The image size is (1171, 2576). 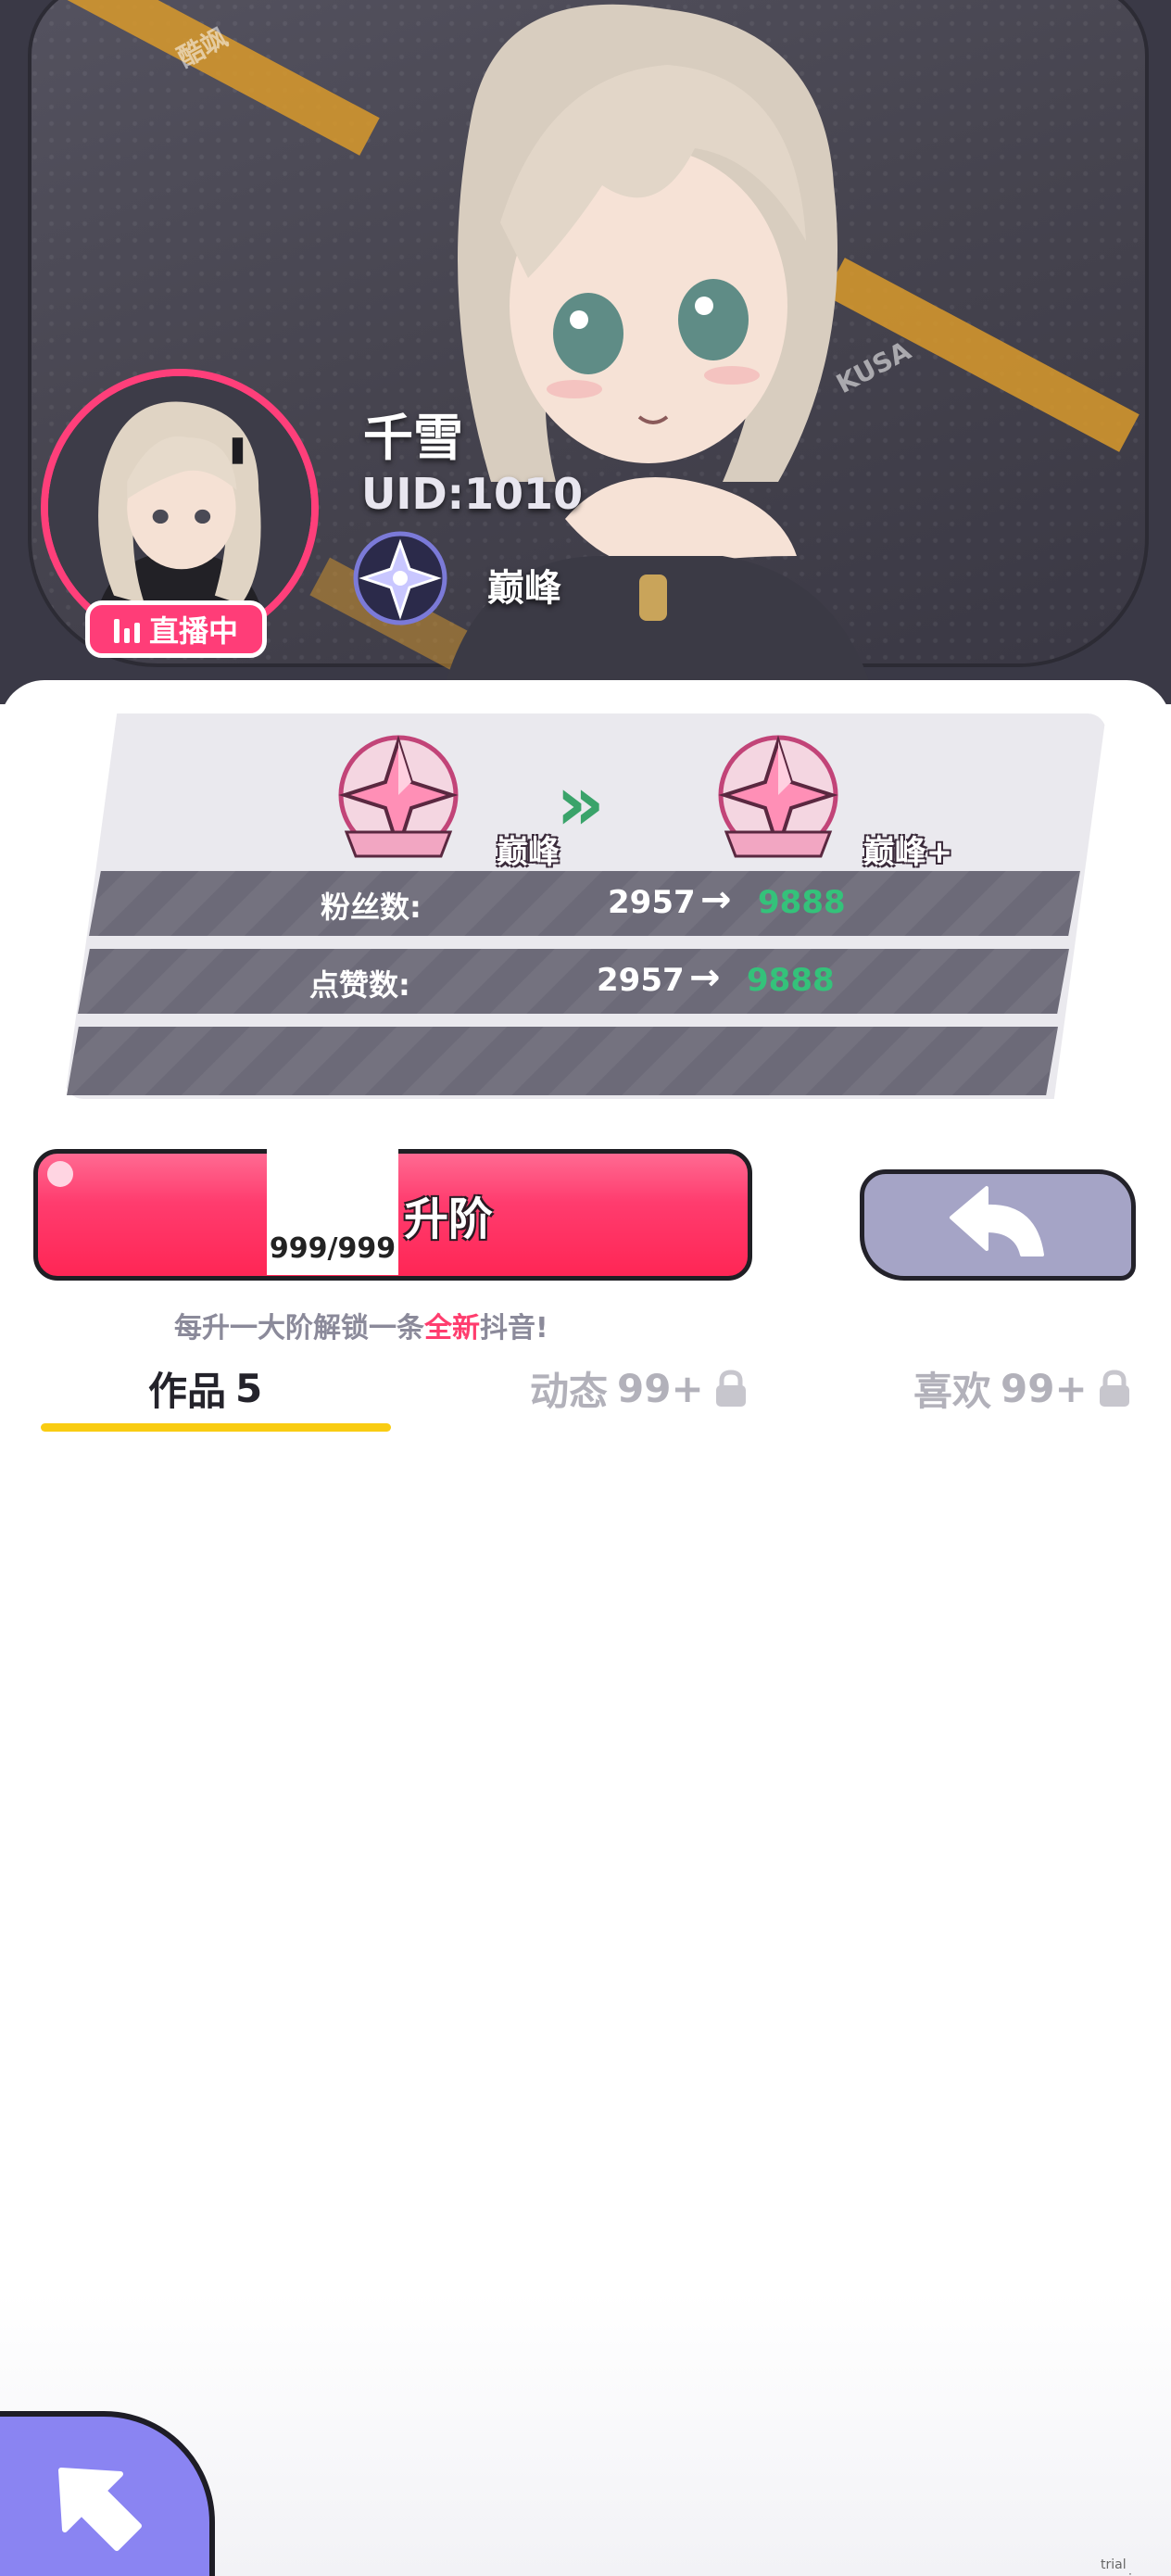 I want to click on profile-rank: 巅峰, so click(x=491, y=578).